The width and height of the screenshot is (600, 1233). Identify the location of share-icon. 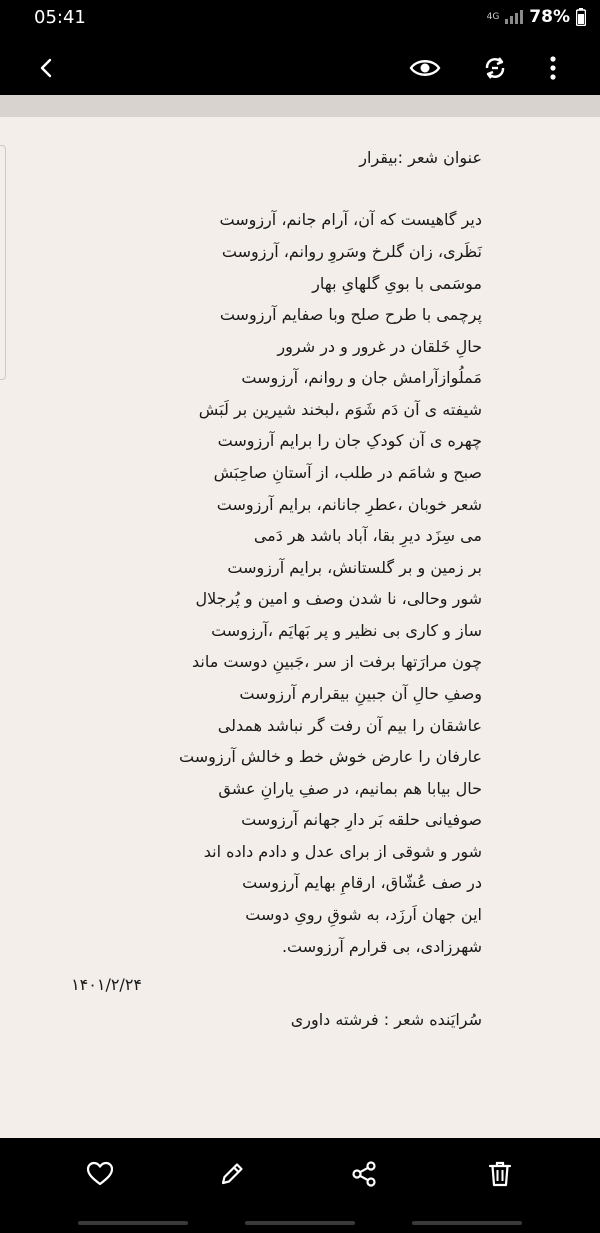
(364, 1174).